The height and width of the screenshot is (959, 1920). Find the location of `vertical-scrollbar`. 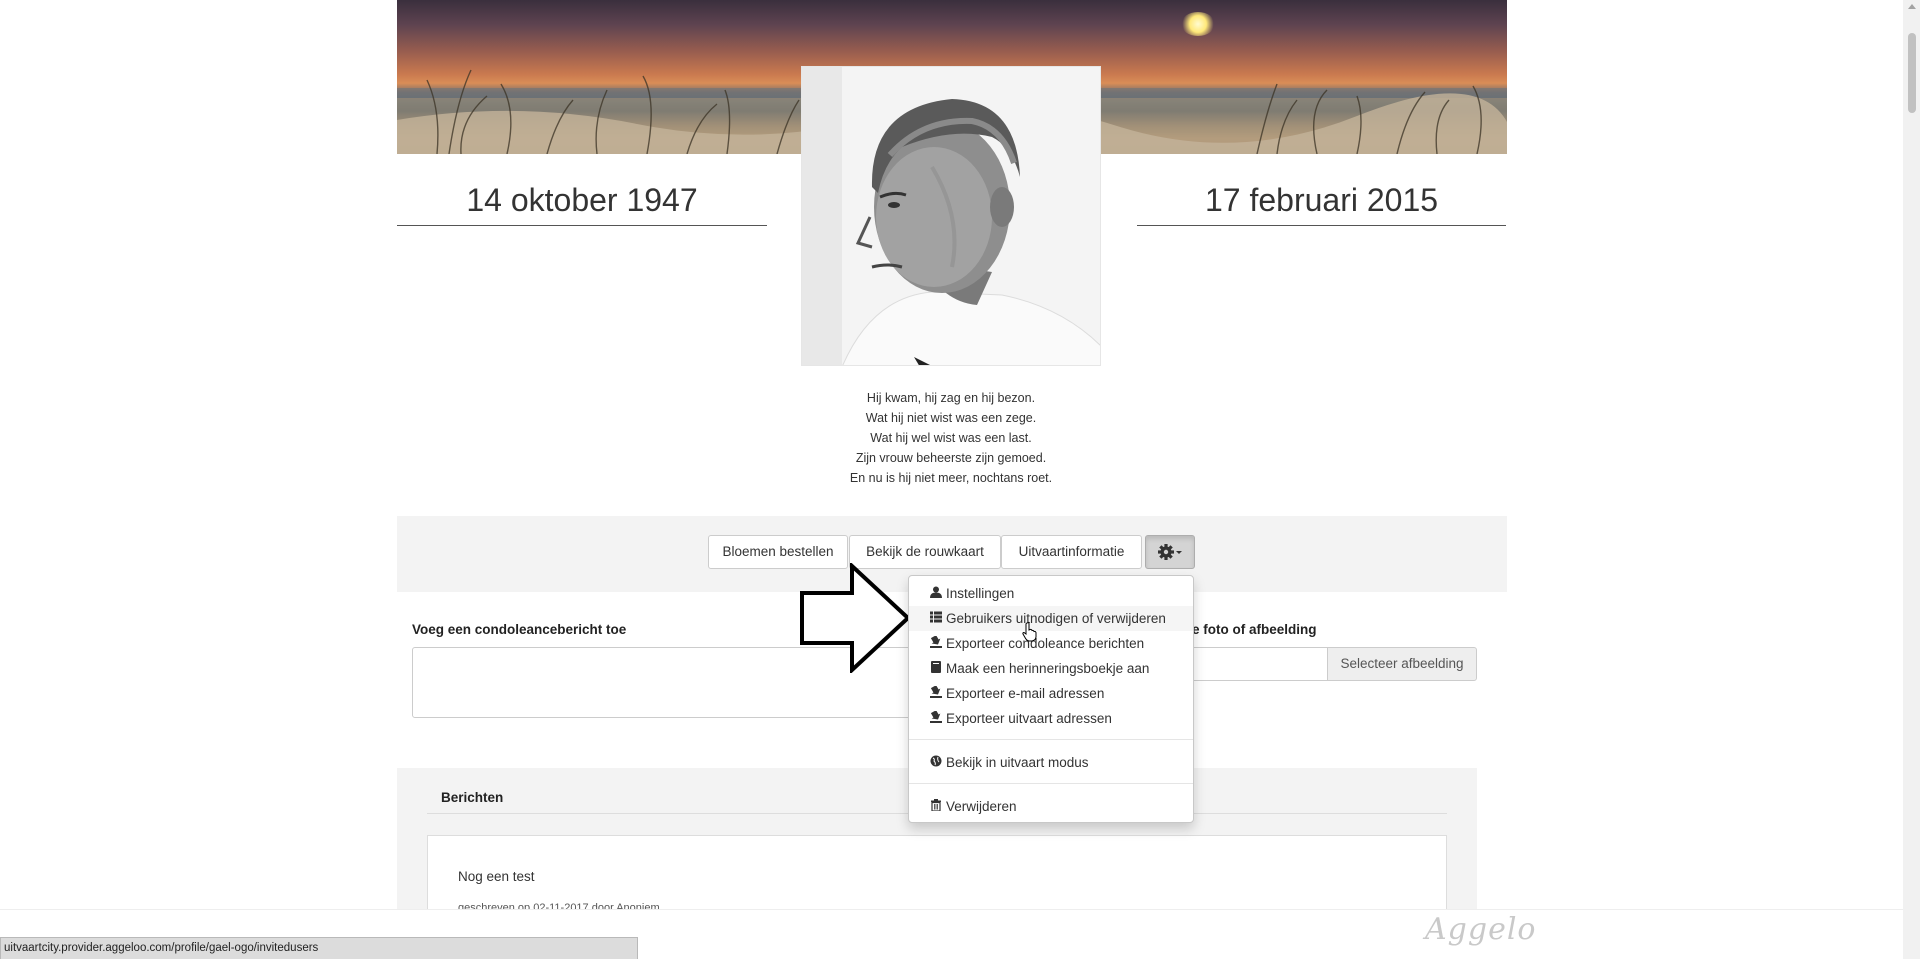

vertical-scrollbar is located at coordinates (1911, 479).